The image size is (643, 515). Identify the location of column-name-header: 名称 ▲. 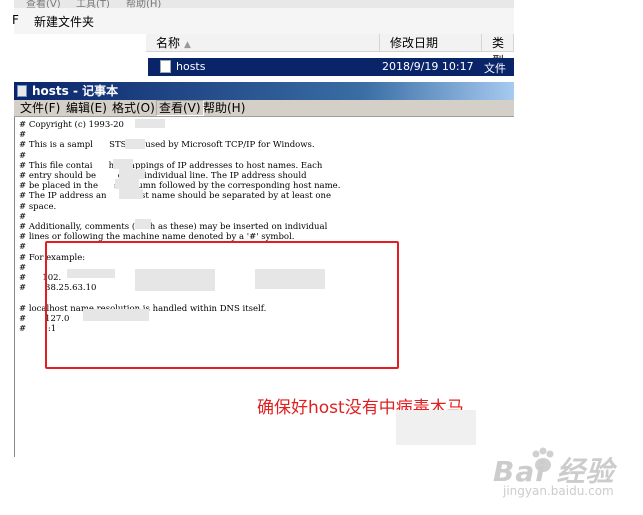
(263, 43).